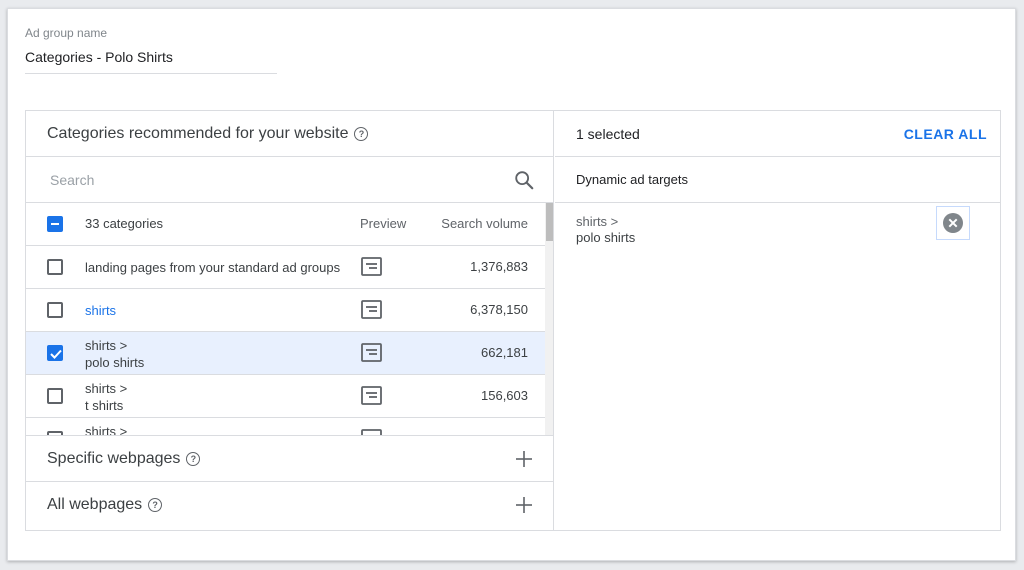  What do you see at coordinates (383, 223) in the screenshot?
I see `preview-column-header: Preview` at bounding box center [383, 223].